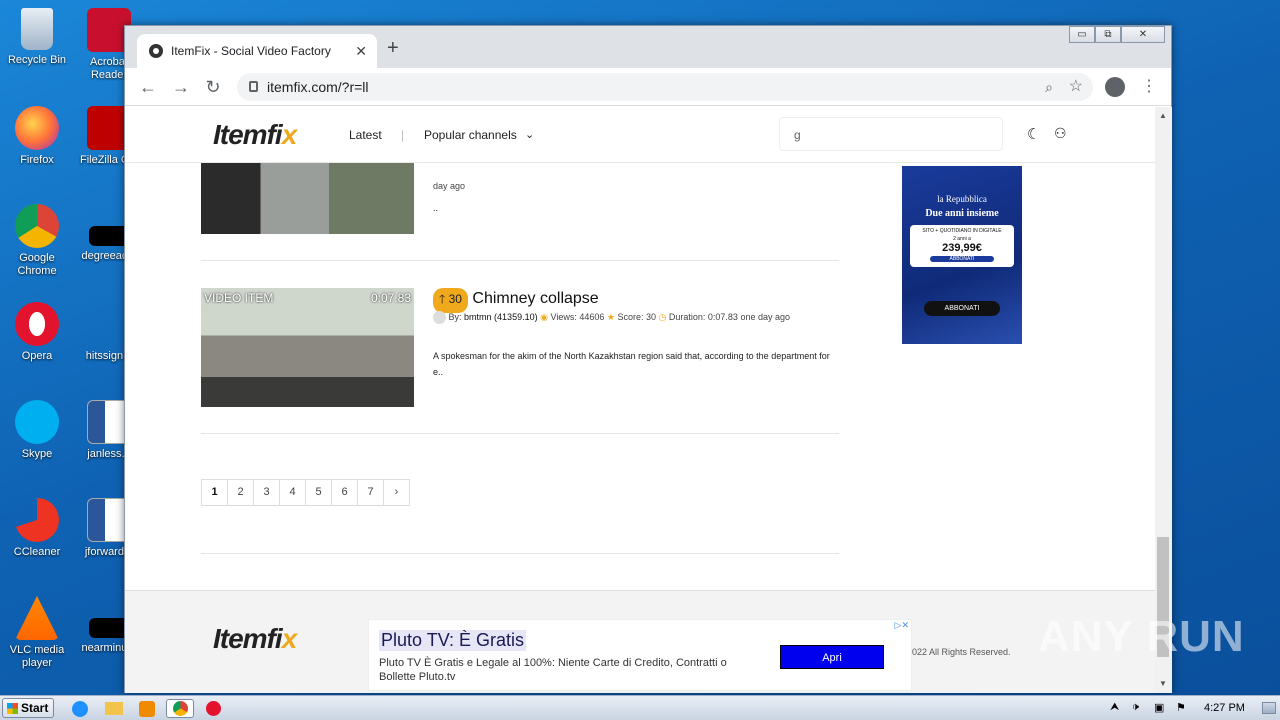  I want to click on zoom-icon: ⌕, so click(1049, 87).